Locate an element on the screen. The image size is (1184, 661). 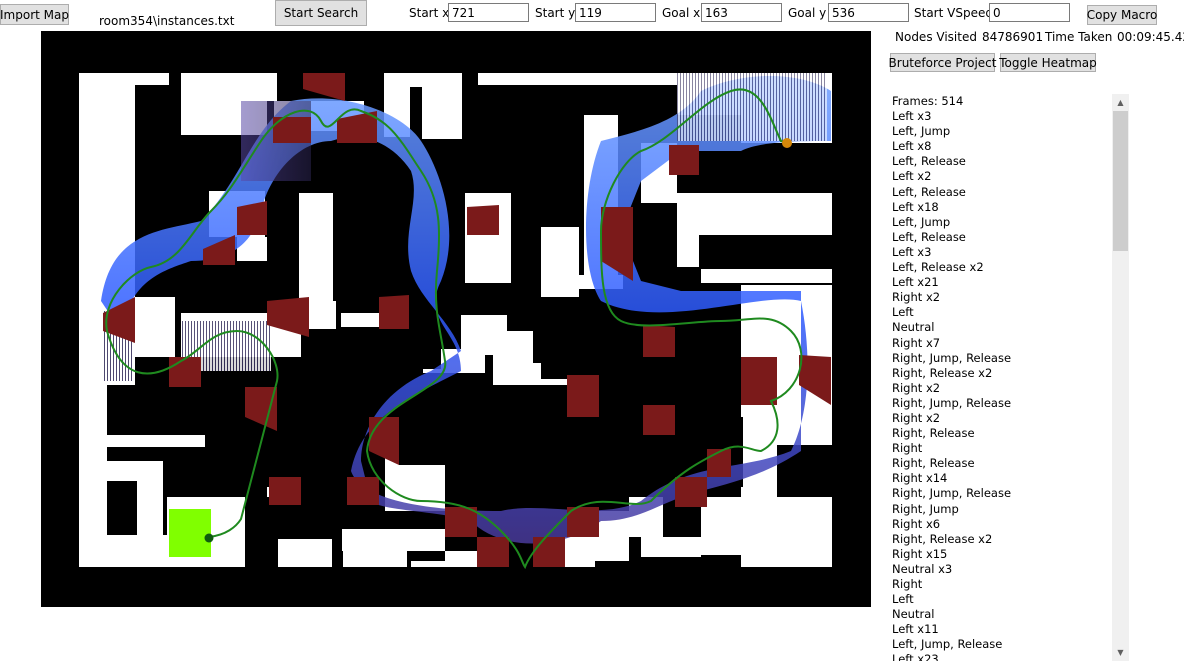
log-entry: Left x18 is located at coordinates (1000, 207).